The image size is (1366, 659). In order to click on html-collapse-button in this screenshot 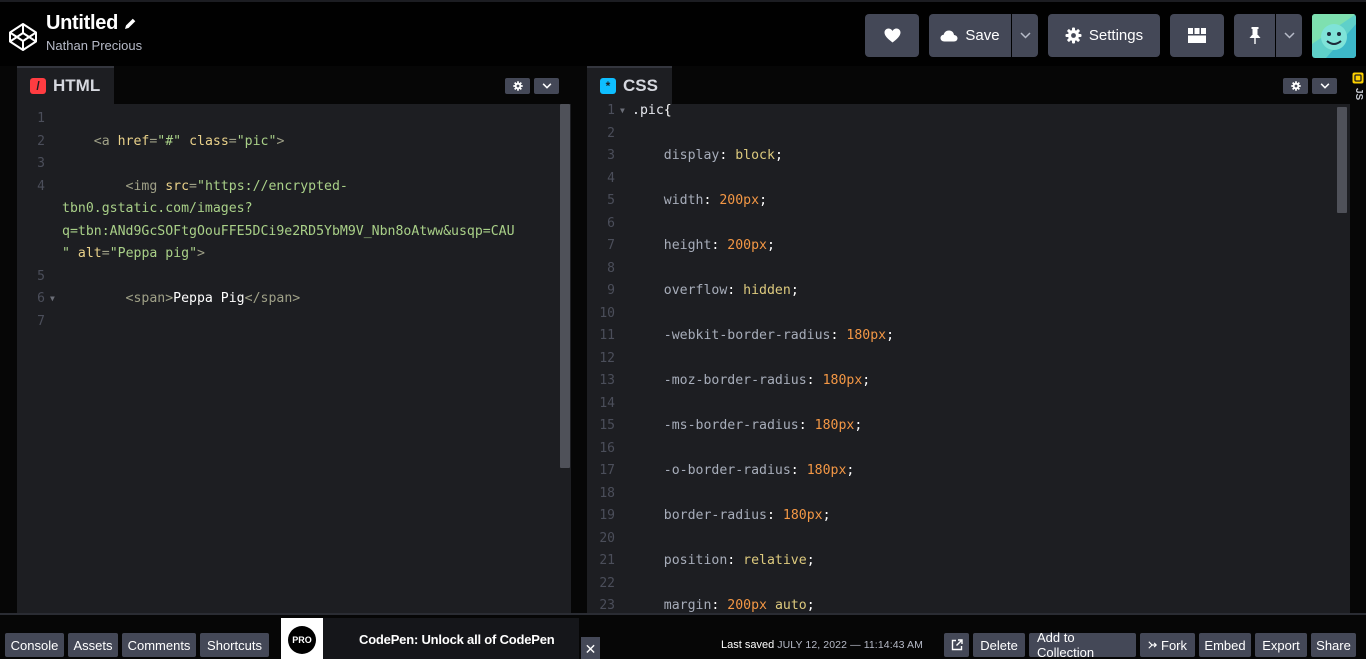, I will do `click(546, 86)`.